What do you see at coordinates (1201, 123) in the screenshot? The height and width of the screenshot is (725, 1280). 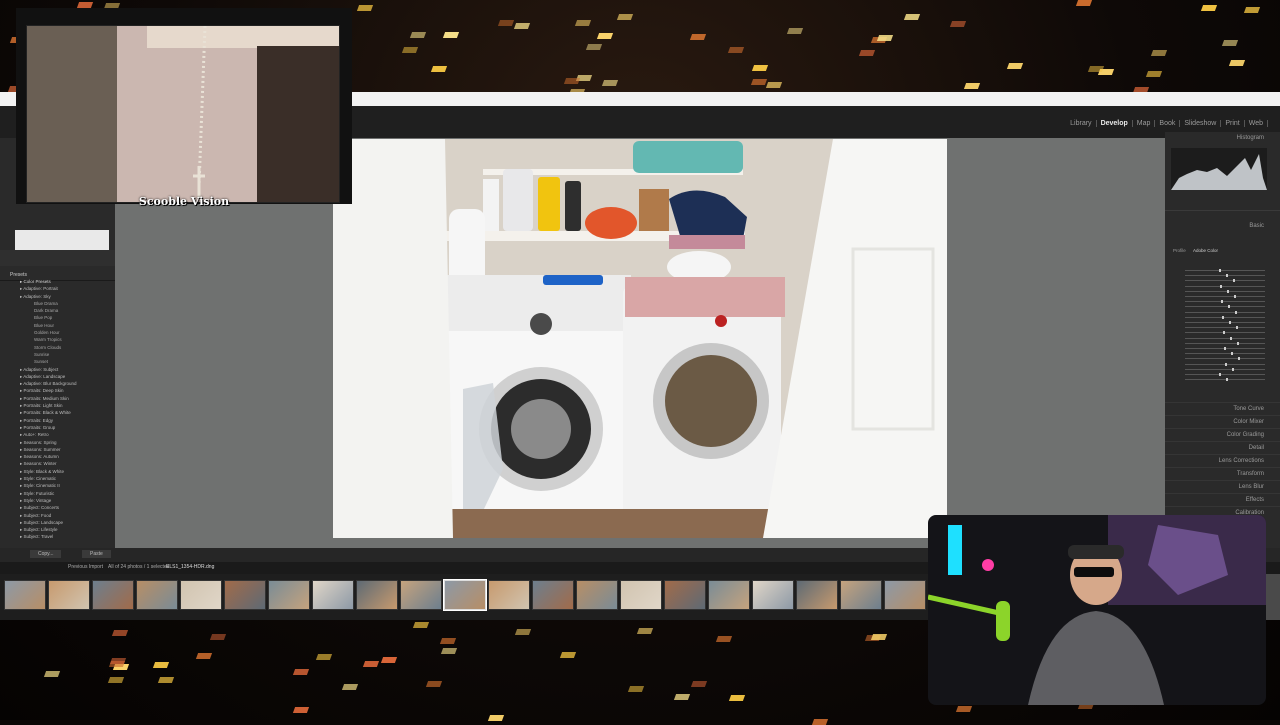 I see `module-slideshow: Slideshow` at bounding box center [1201, 123].